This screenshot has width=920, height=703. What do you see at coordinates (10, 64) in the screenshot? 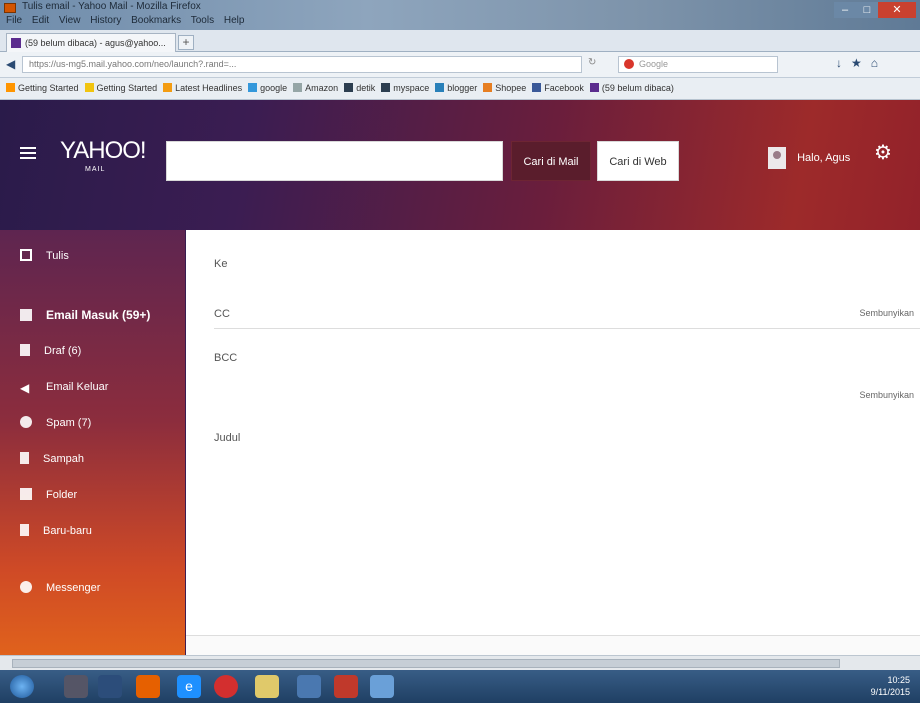
I see `back-icon: ◀` at bounding box center [10, 64].